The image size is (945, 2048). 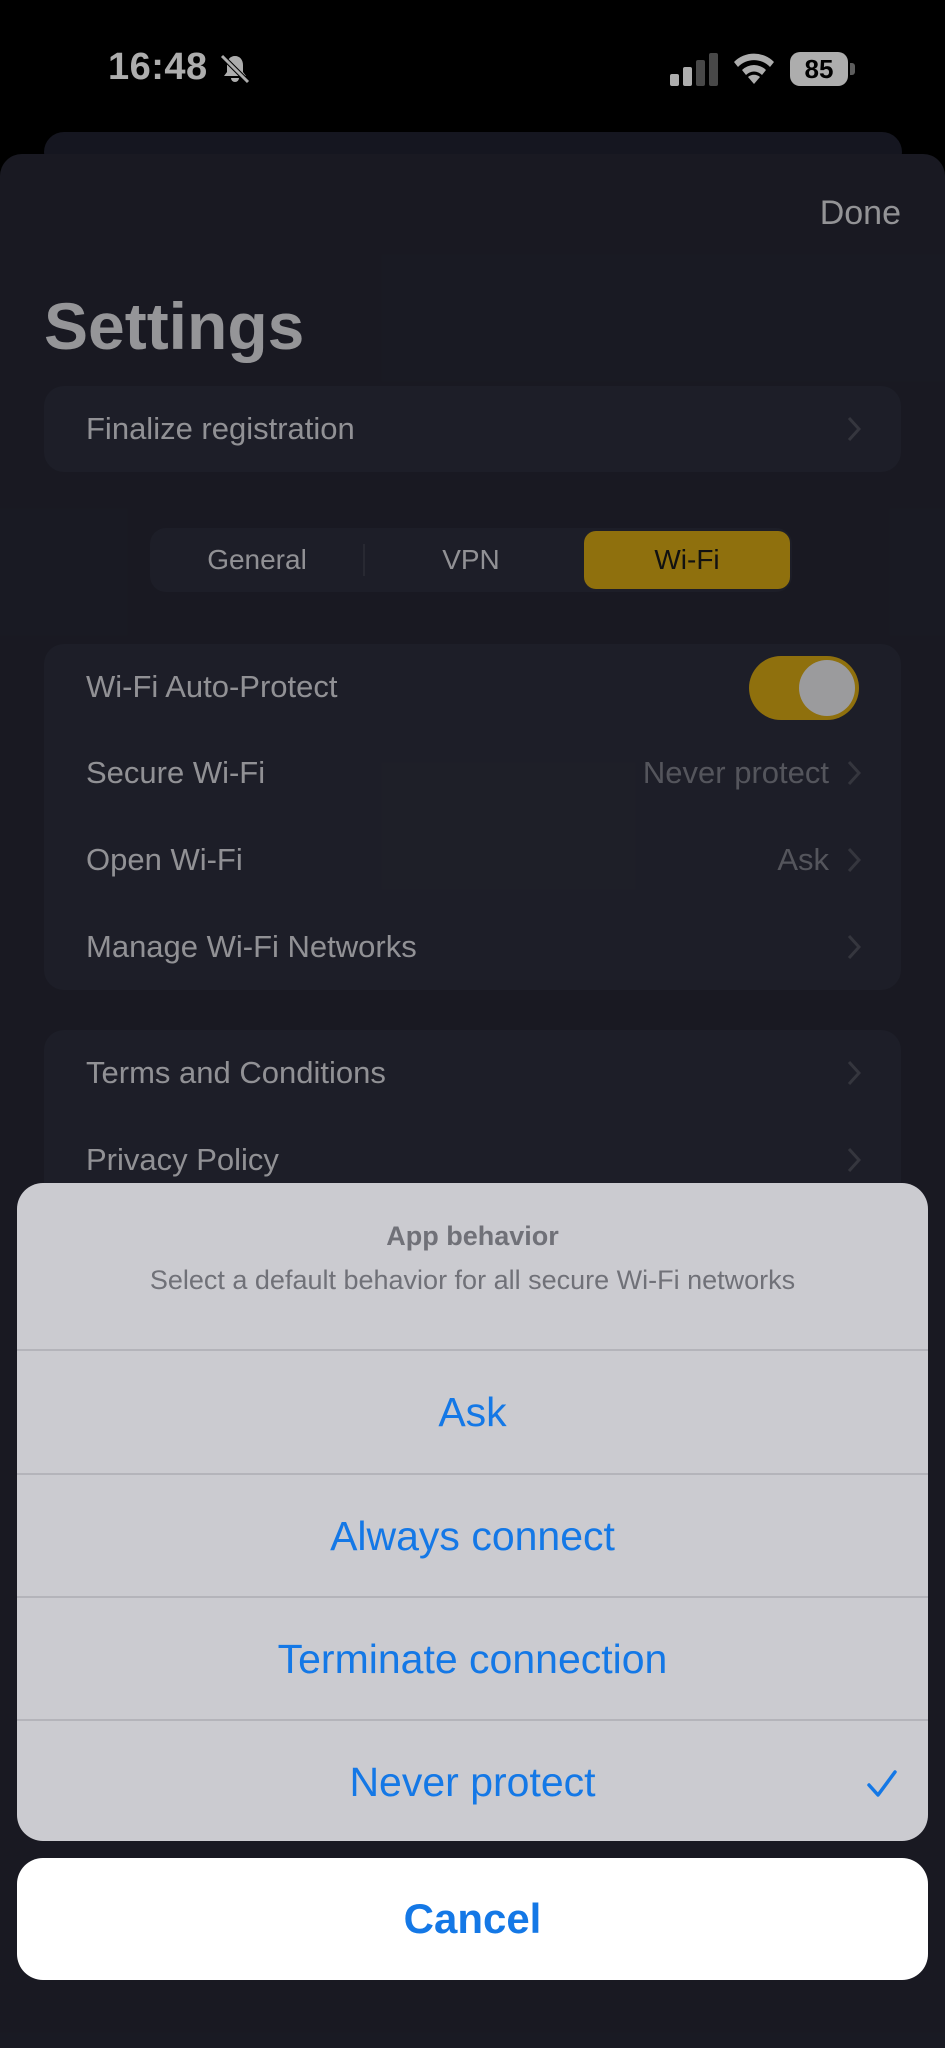 What do you see at coordinates (472, 1659) in the screenshot?
I see `option-terminate-connection: Terminate connection` at bounding box center [472, 1659].